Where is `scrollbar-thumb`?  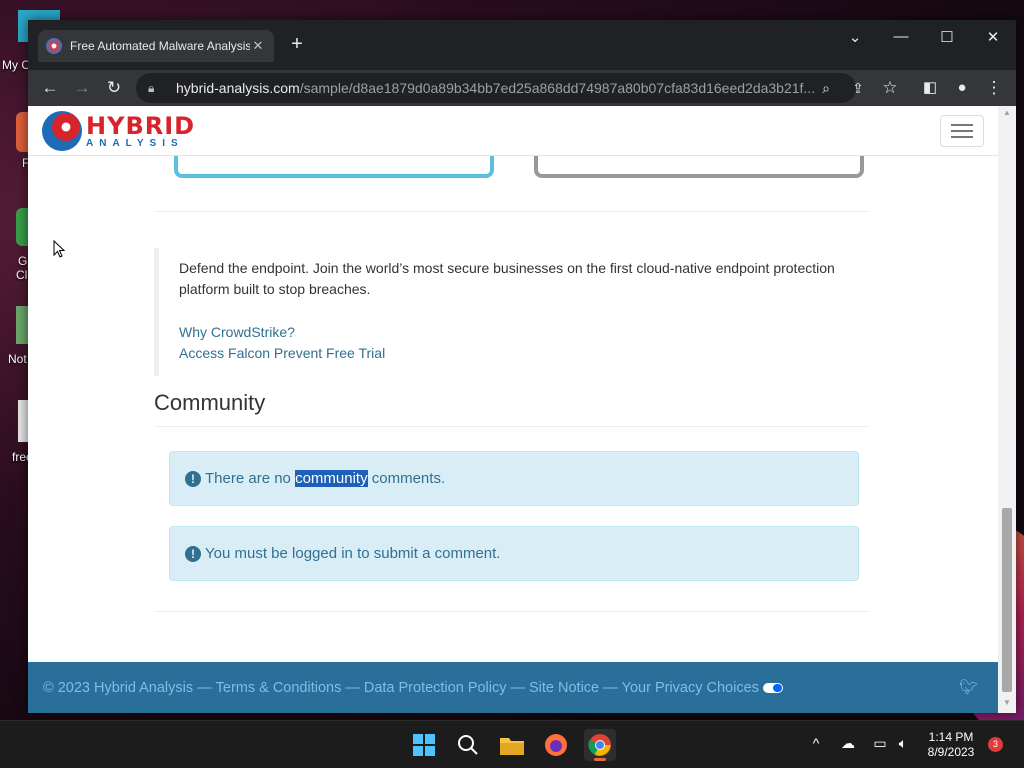
scrollbar-thumb is located at coordinates (1007, 600).